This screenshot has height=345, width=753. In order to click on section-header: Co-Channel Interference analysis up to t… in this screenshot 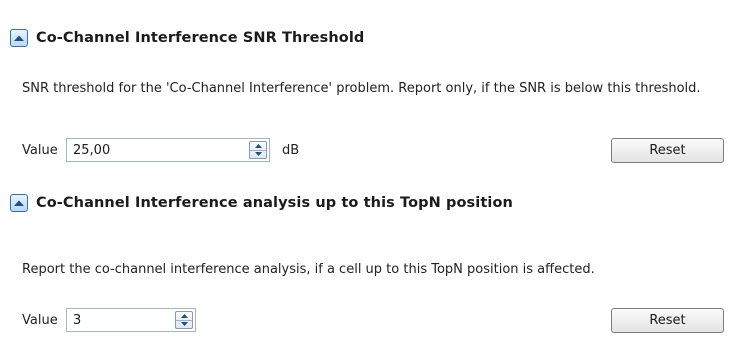, I will do `click(261, 203)`.